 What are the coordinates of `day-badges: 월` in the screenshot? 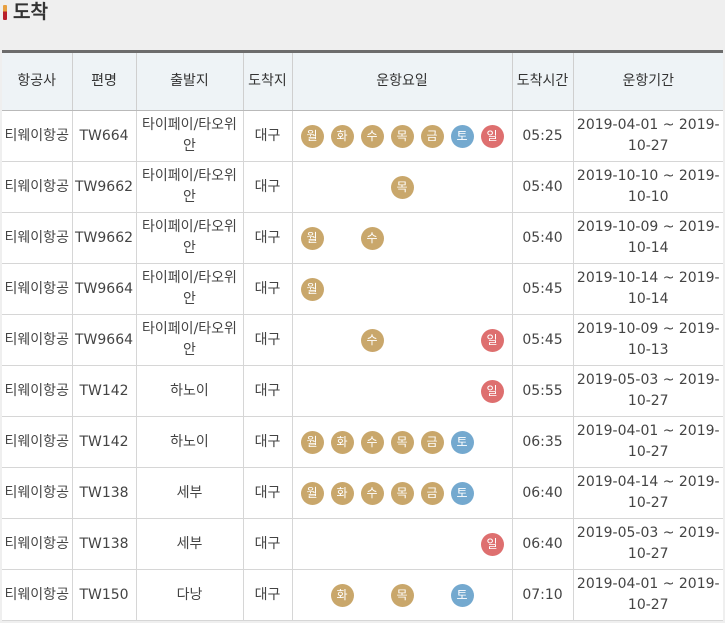 It's located at (402, 289).